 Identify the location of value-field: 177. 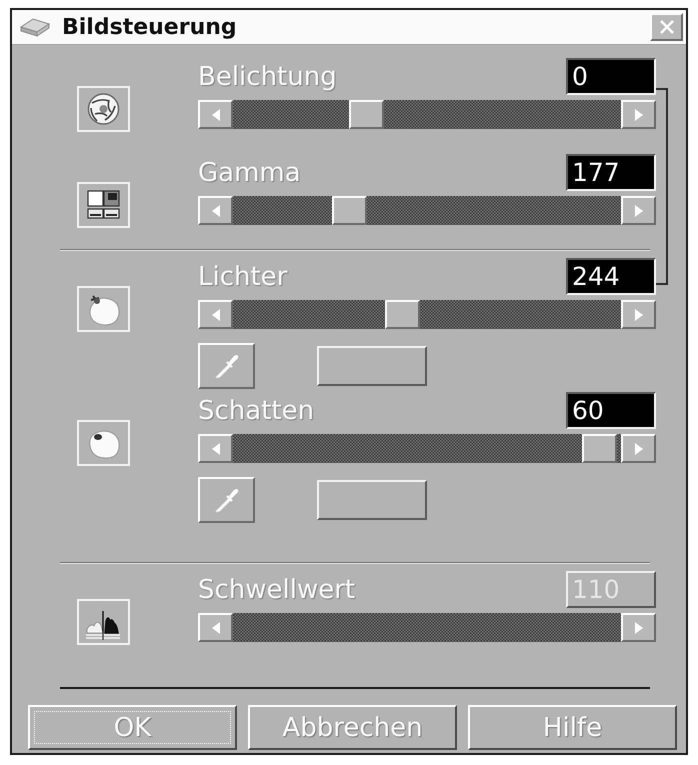
(611, 172).